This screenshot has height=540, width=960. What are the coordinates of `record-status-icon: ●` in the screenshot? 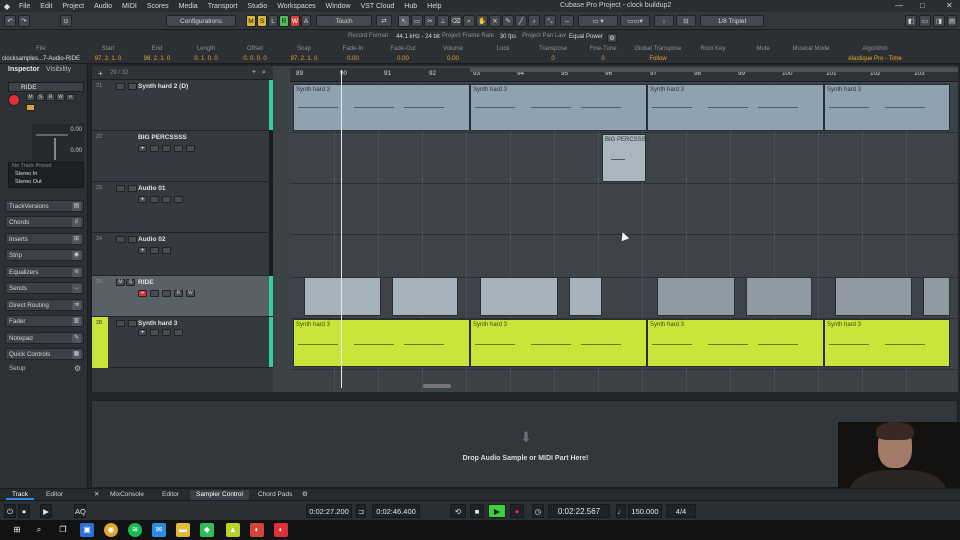 It's located at (24, 511).